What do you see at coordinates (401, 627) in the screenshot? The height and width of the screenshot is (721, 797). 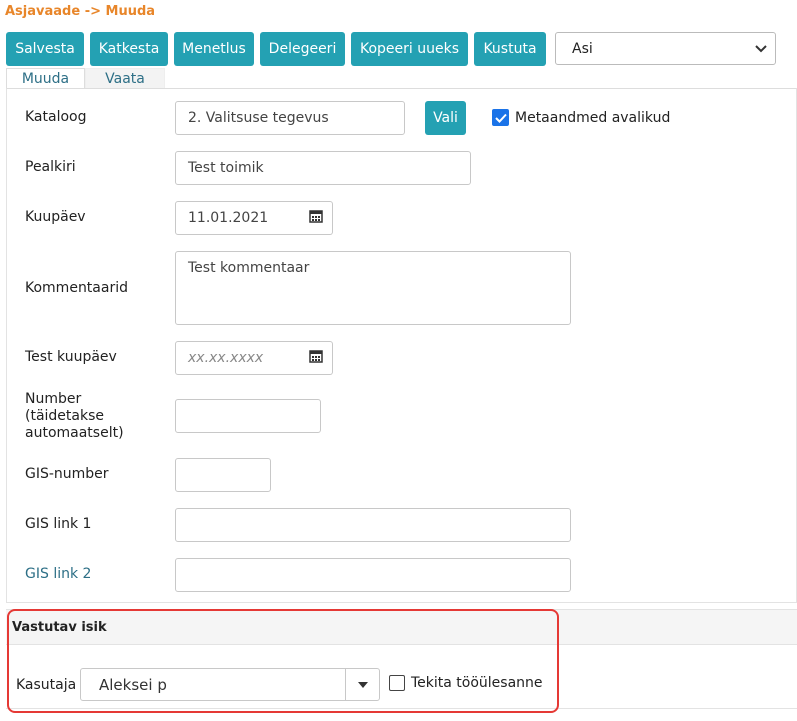 I see `responsible-section-header: Vastutav isik` at bounding box center [401, 627].